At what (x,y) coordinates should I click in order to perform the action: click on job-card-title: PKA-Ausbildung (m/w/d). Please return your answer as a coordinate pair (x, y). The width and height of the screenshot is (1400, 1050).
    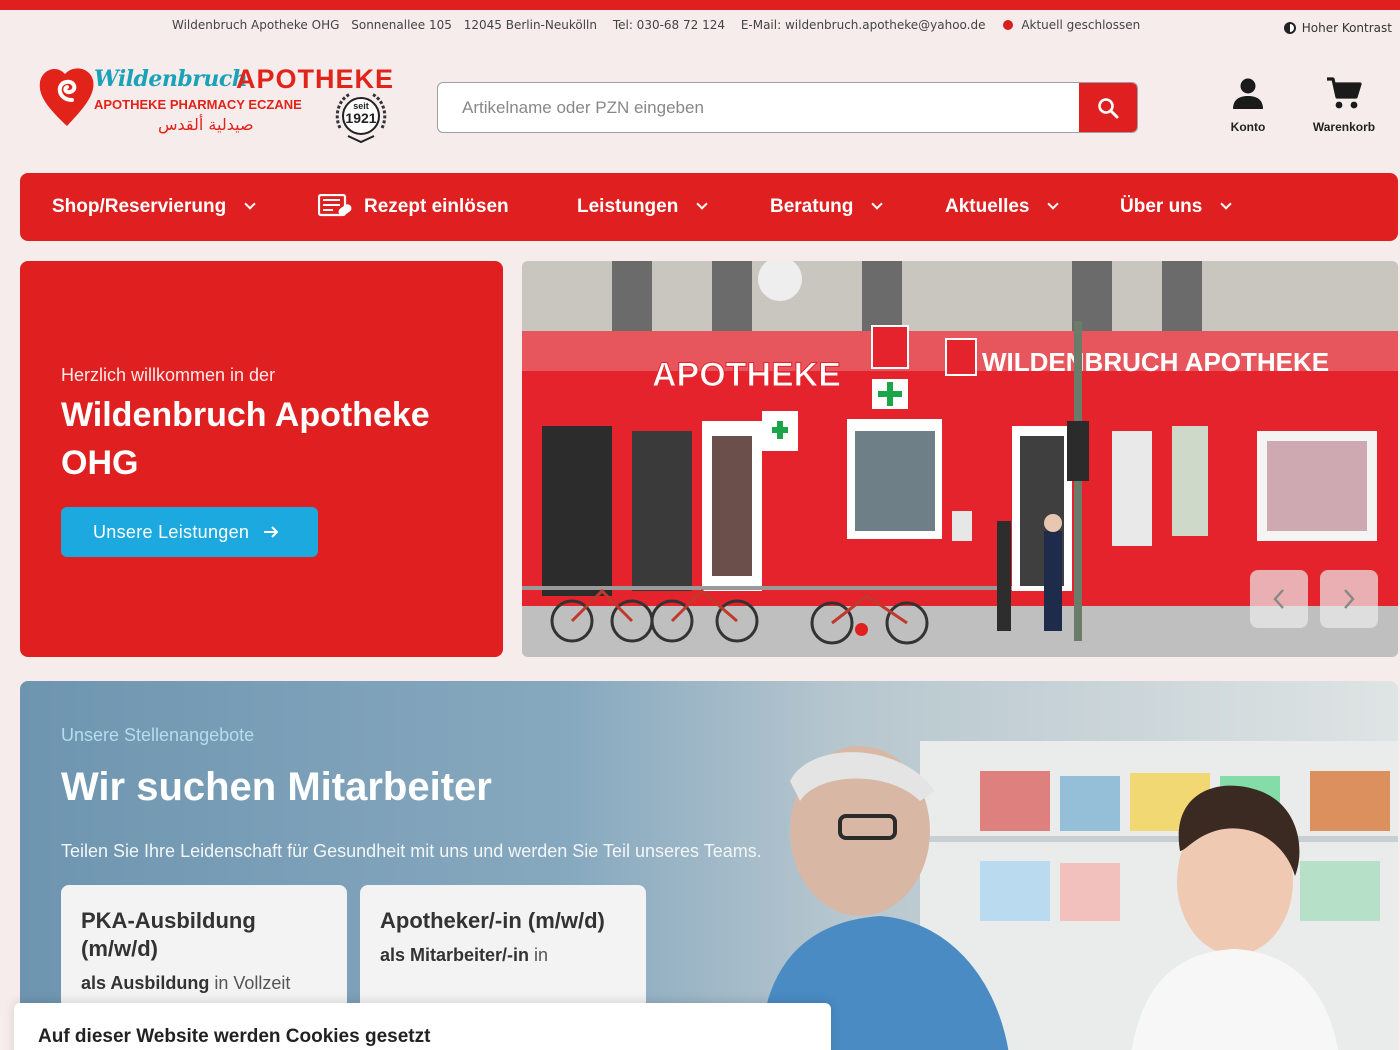
    Looking at the image, I should click on (168, 934).